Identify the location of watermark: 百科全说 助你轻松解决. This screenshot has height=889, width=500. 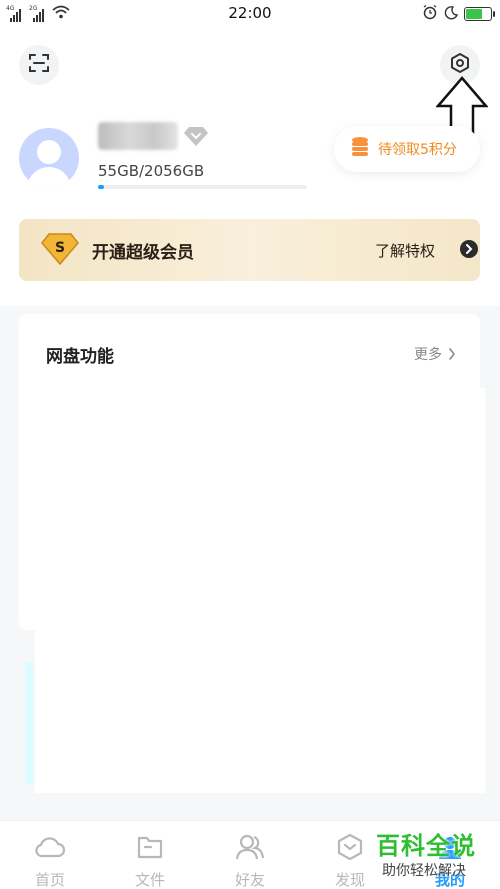
(434, 855).